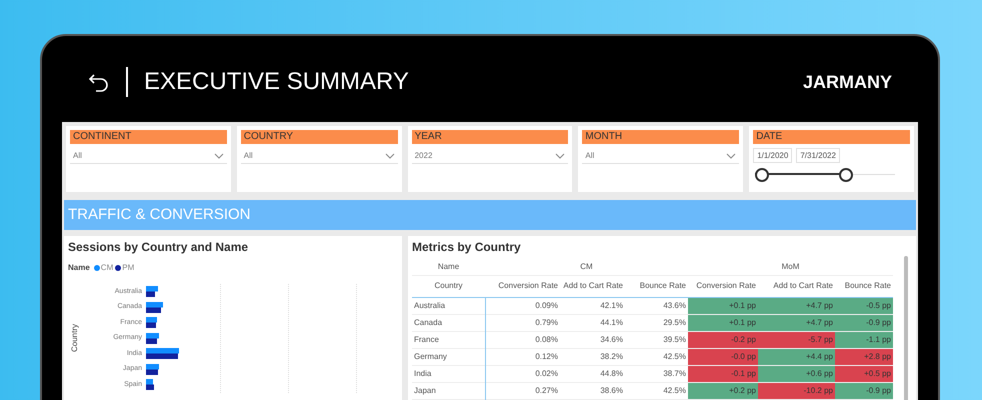 The image size is (982, 400). Describe the element at coordinates (448, 390) in the screenshot. I see `table-cell: Japan` at that location.